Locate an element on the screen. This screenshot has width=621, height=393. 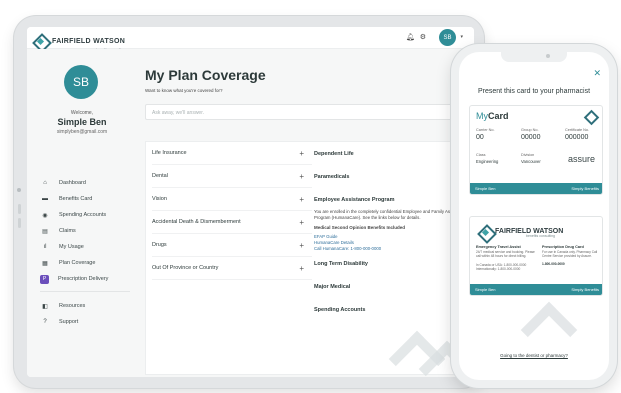
sidebar-item-spending-accounts: ◉ Spending Accounts is located at coordinates (85, 215).